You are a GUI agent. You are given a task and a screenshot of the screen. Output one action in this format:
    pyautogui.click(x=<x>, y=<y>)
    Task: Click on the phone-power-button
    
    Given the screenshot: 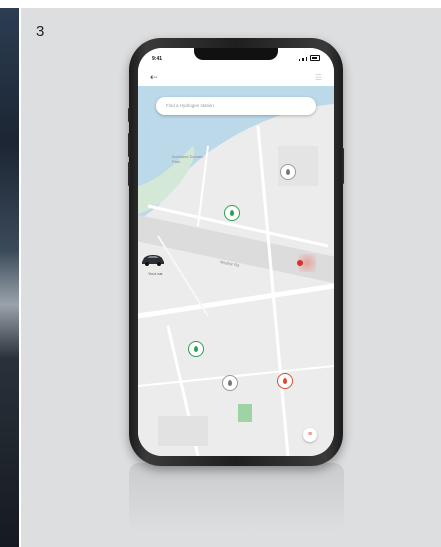 What is the action you would take?
    pyautogui.click(x=343, y=166)
    